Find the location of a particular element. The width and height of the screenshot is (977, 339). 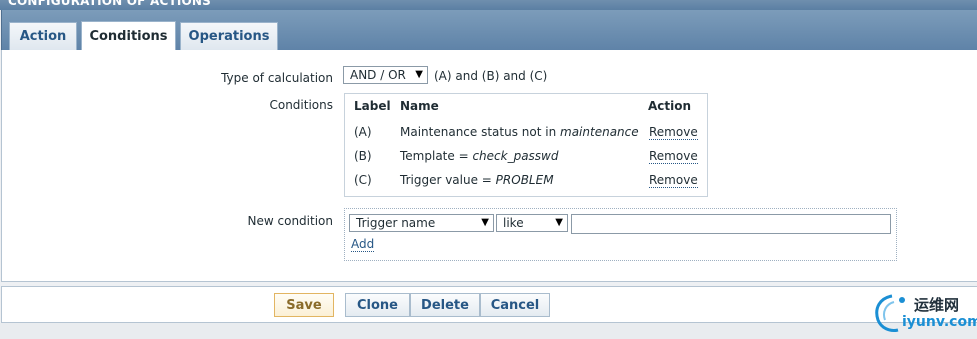

column-header-action: Action is located at coordinates (670, 106).